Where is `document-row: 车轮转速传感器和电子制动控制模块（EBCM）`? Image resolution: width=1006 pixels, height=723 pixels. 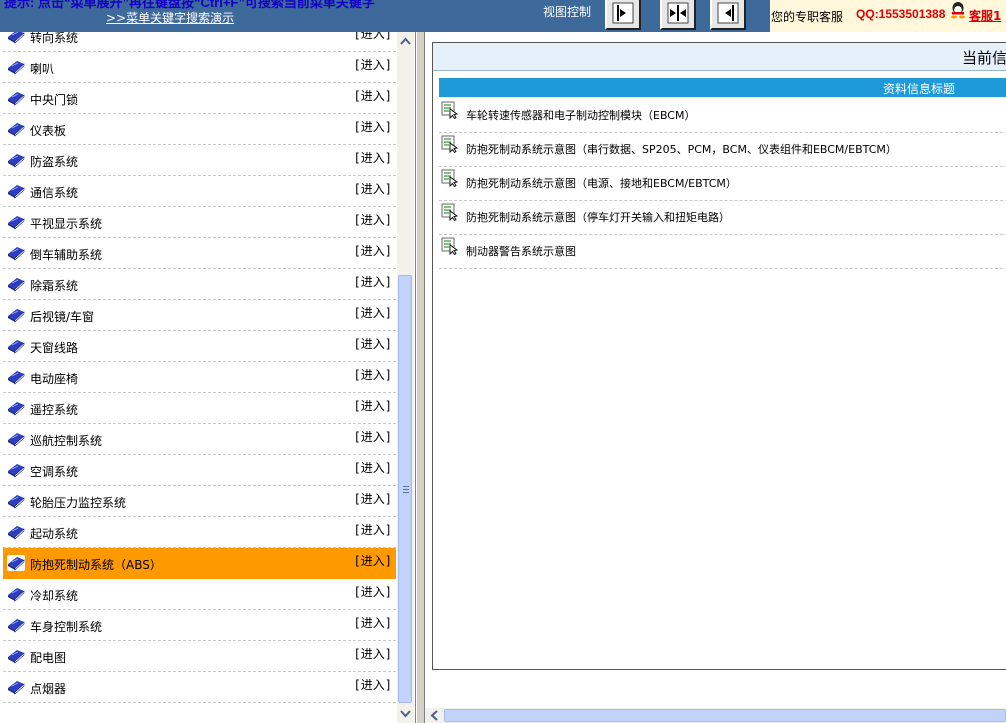 document-row: 车轮转速传感器和电子制动控制模块（EBCM） is located at coordinates (722, 116).